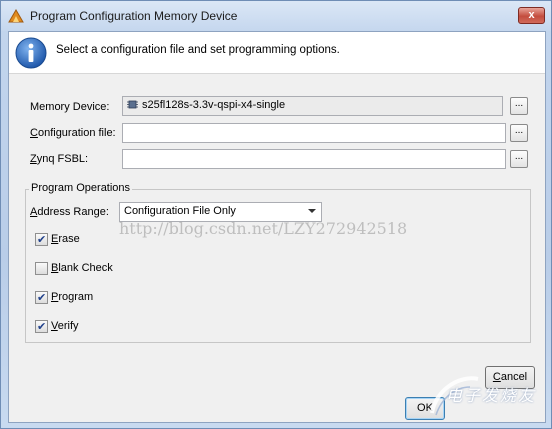 The width and height of the screenshot is (552, 429). Describe the element at coordinates (312, 211) in the screenshot. I see `chevron-down-icon` at that location.